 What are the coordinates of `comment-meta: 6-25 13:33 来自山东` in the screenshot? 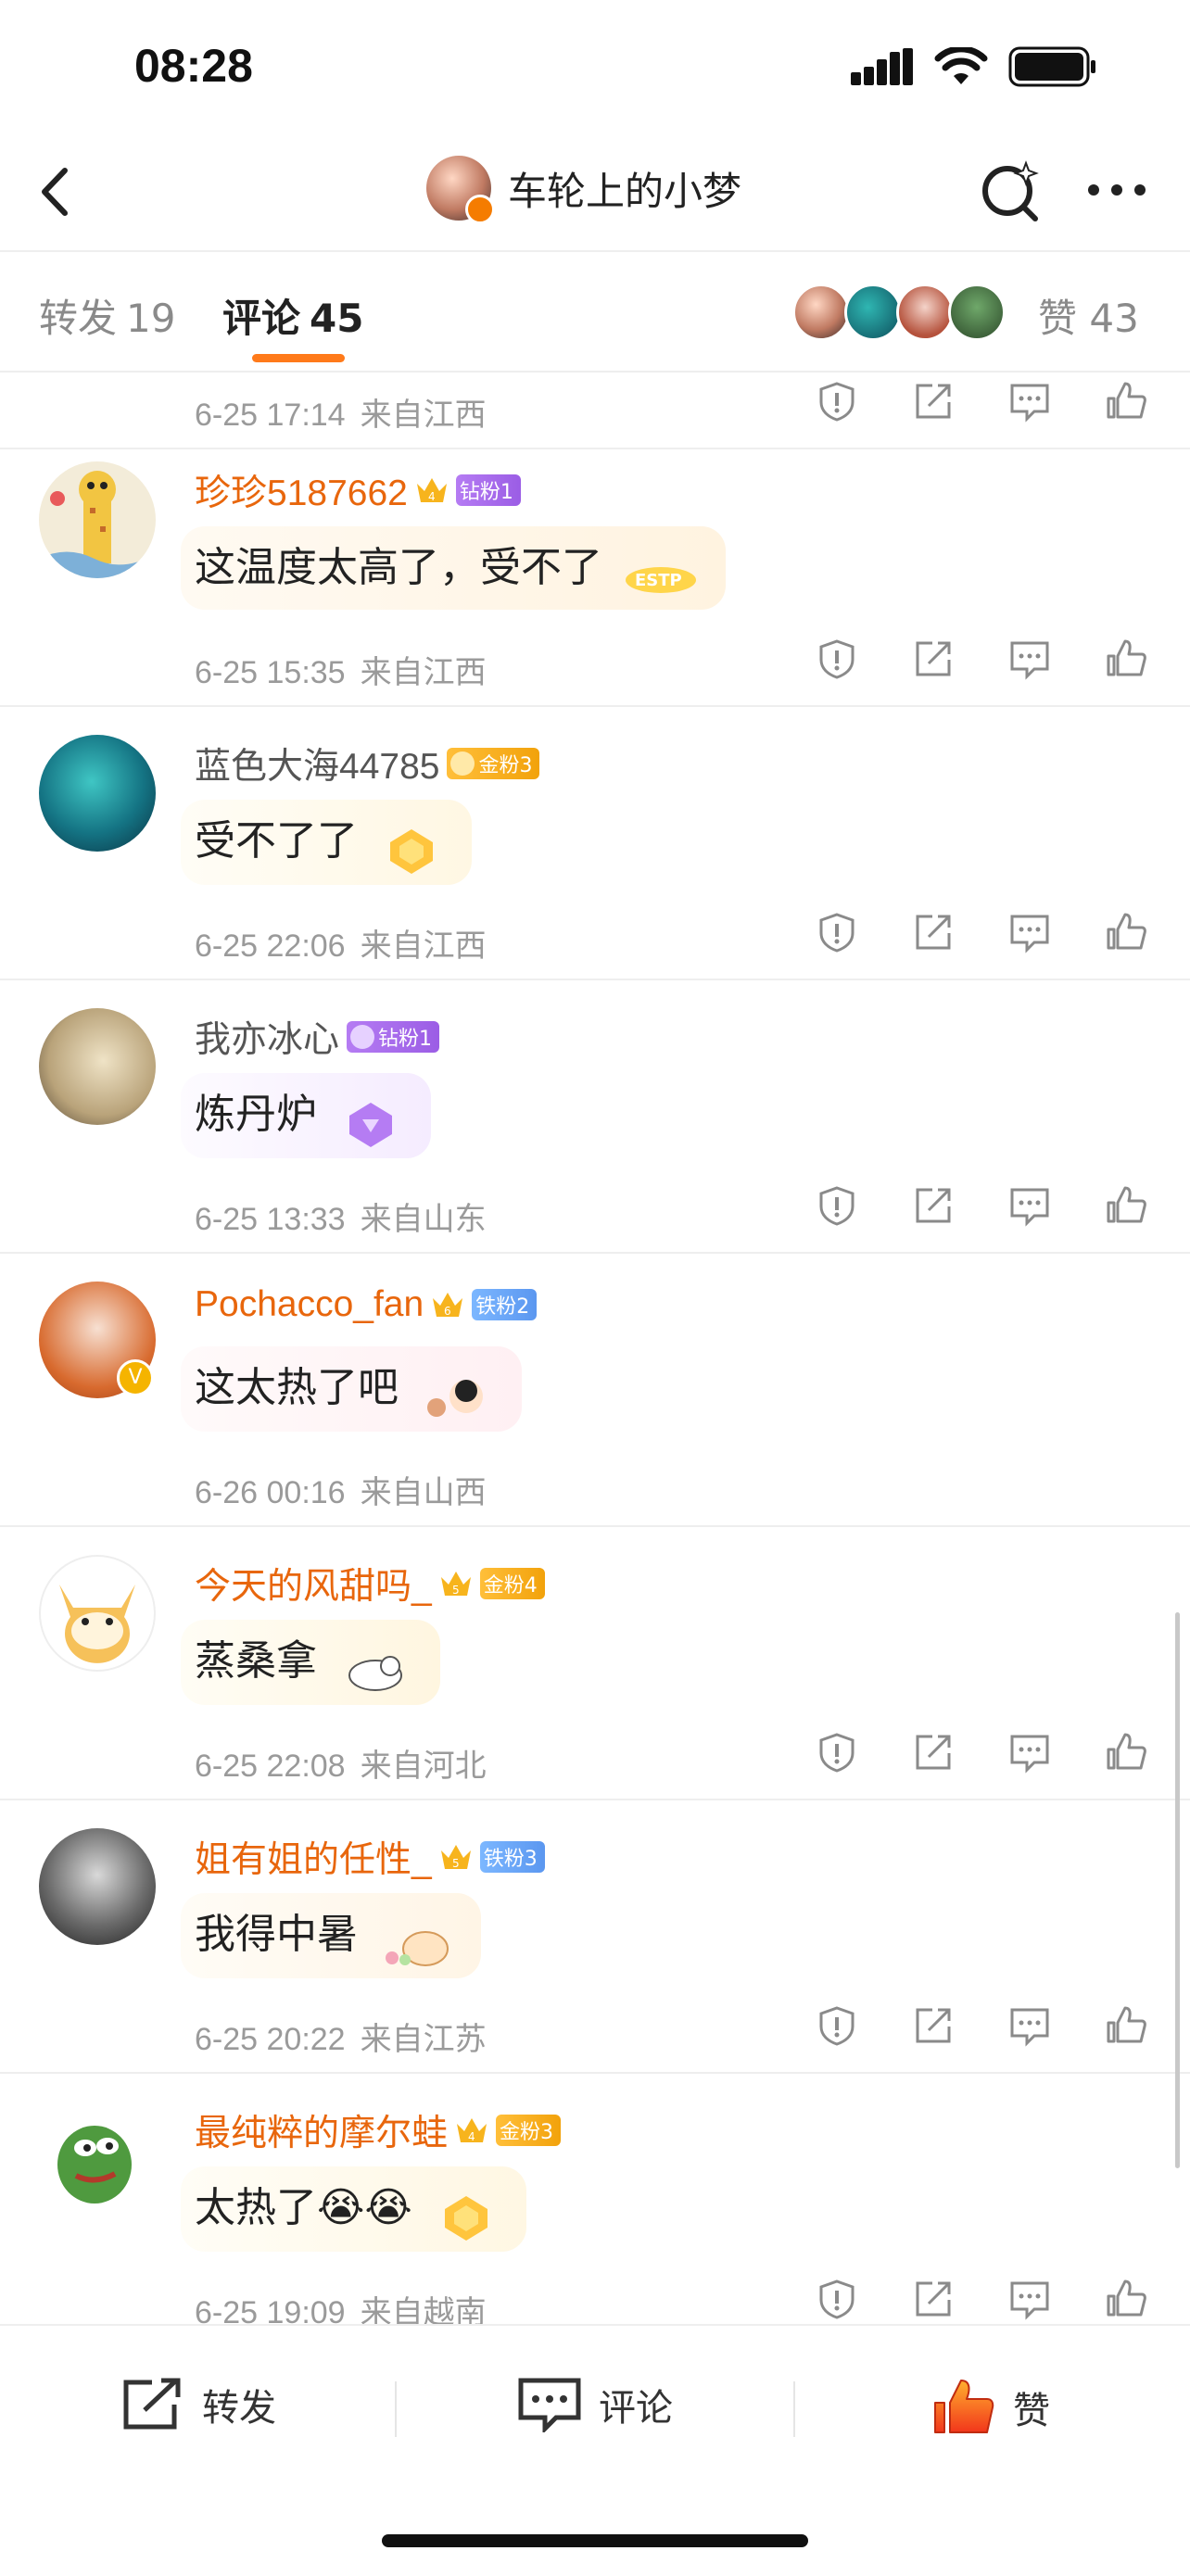 It's located at (341, 1216).